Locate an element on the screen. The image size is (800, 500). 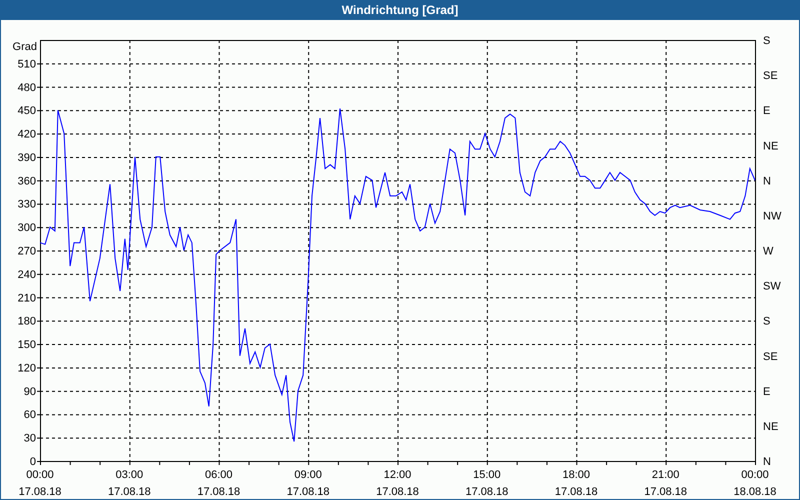
y-tick-label: 180 is located at coordinates (27, 322).